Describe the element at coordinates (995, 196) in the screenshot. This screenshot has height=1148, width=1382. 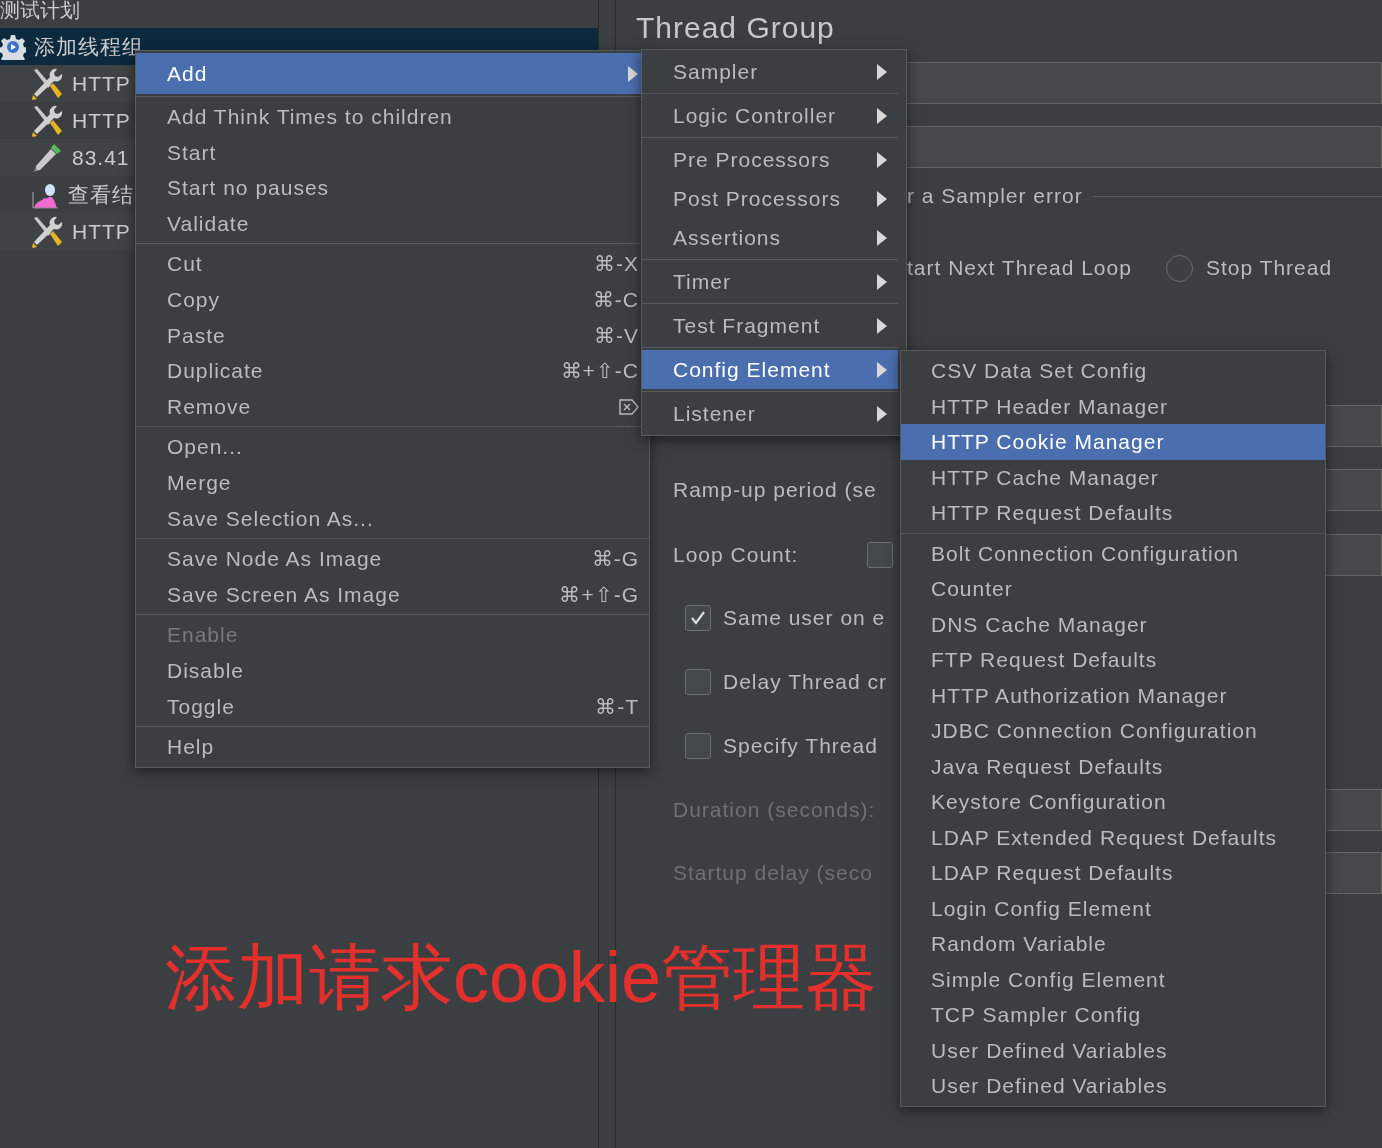
I see `group-label: r a Sampler error` at that location.